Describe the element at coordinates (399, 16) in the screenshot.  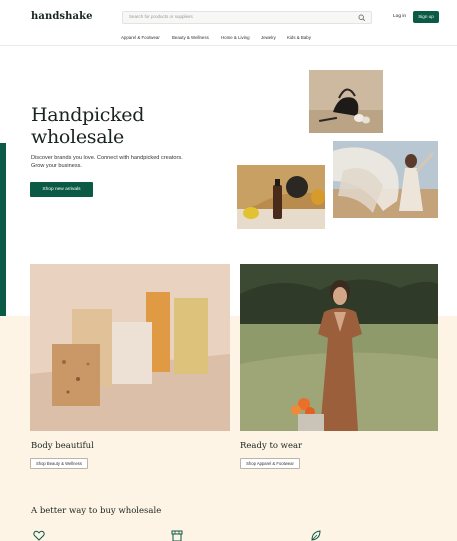
I see `login-link: Log in` at that location.